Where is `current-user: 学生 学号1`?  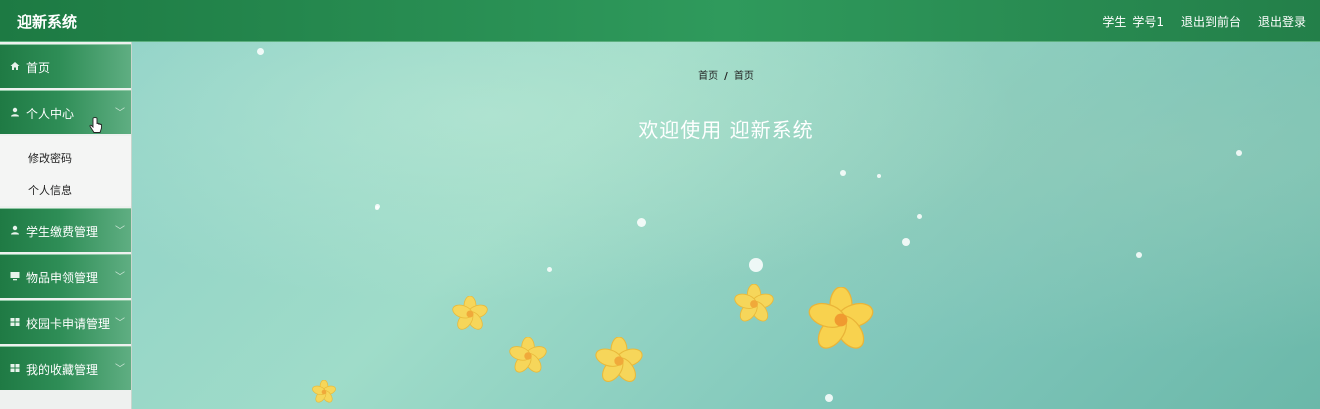 current-user: 学生 学号1 is located at coordinates (1133, 21).